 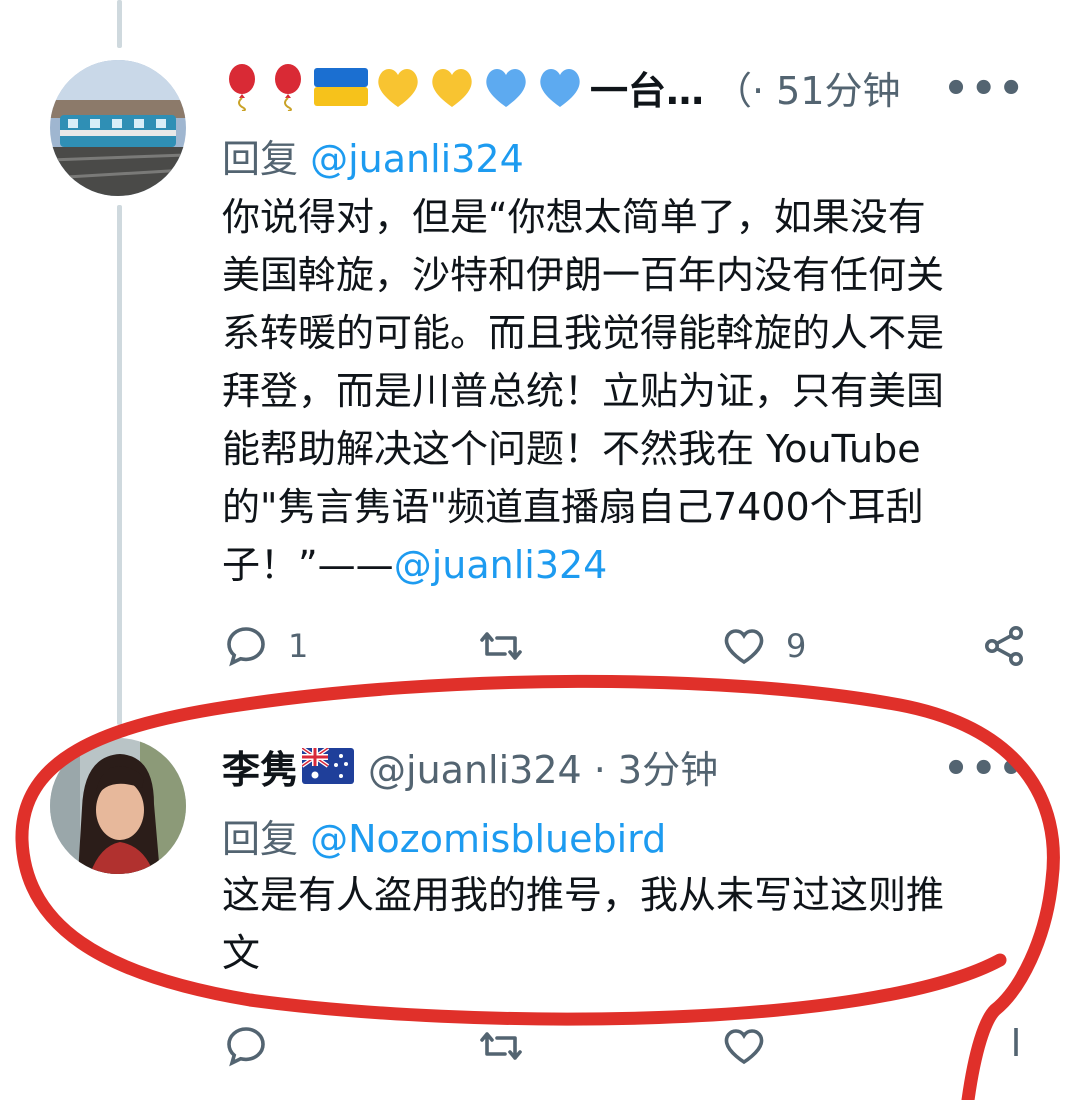 I want to click on tweet2-body-text: 这是有人盗用我的推号，我从未写过这则推 文, so click(x=583, y=924).